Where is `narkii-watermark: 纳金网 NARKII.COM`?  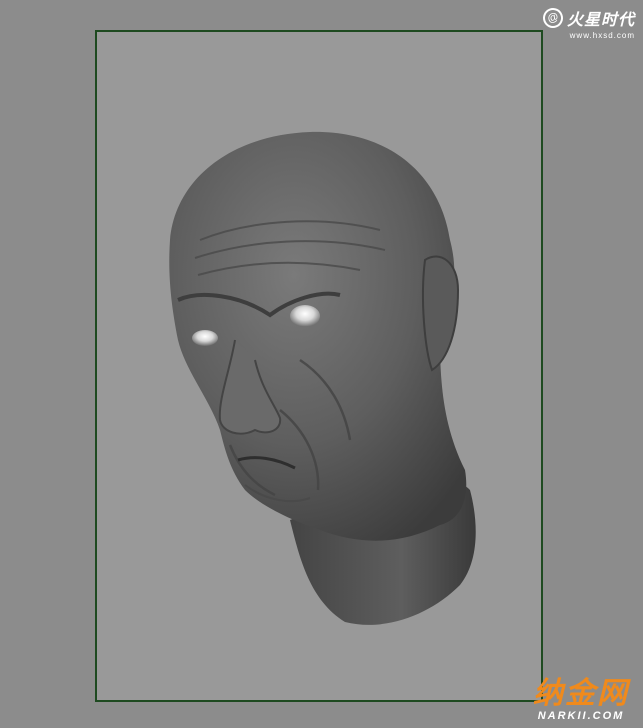 narkii-watermark: 纳金网 NARKII.COM is located at coordinates (581, 700).